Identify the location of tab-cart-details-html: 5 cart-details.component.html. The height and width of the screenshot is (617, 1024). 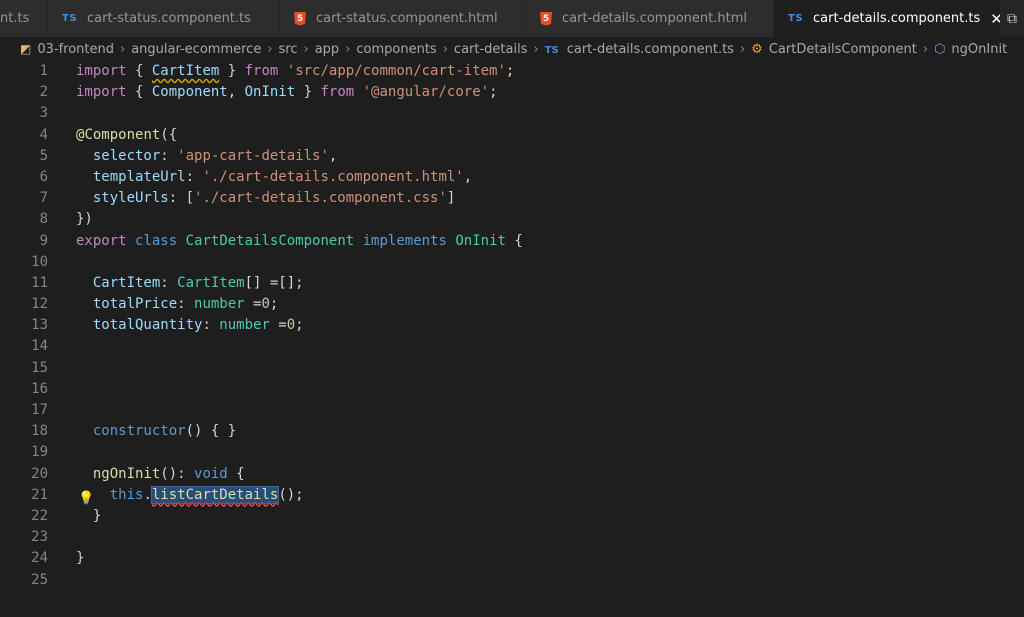
(650, 18).